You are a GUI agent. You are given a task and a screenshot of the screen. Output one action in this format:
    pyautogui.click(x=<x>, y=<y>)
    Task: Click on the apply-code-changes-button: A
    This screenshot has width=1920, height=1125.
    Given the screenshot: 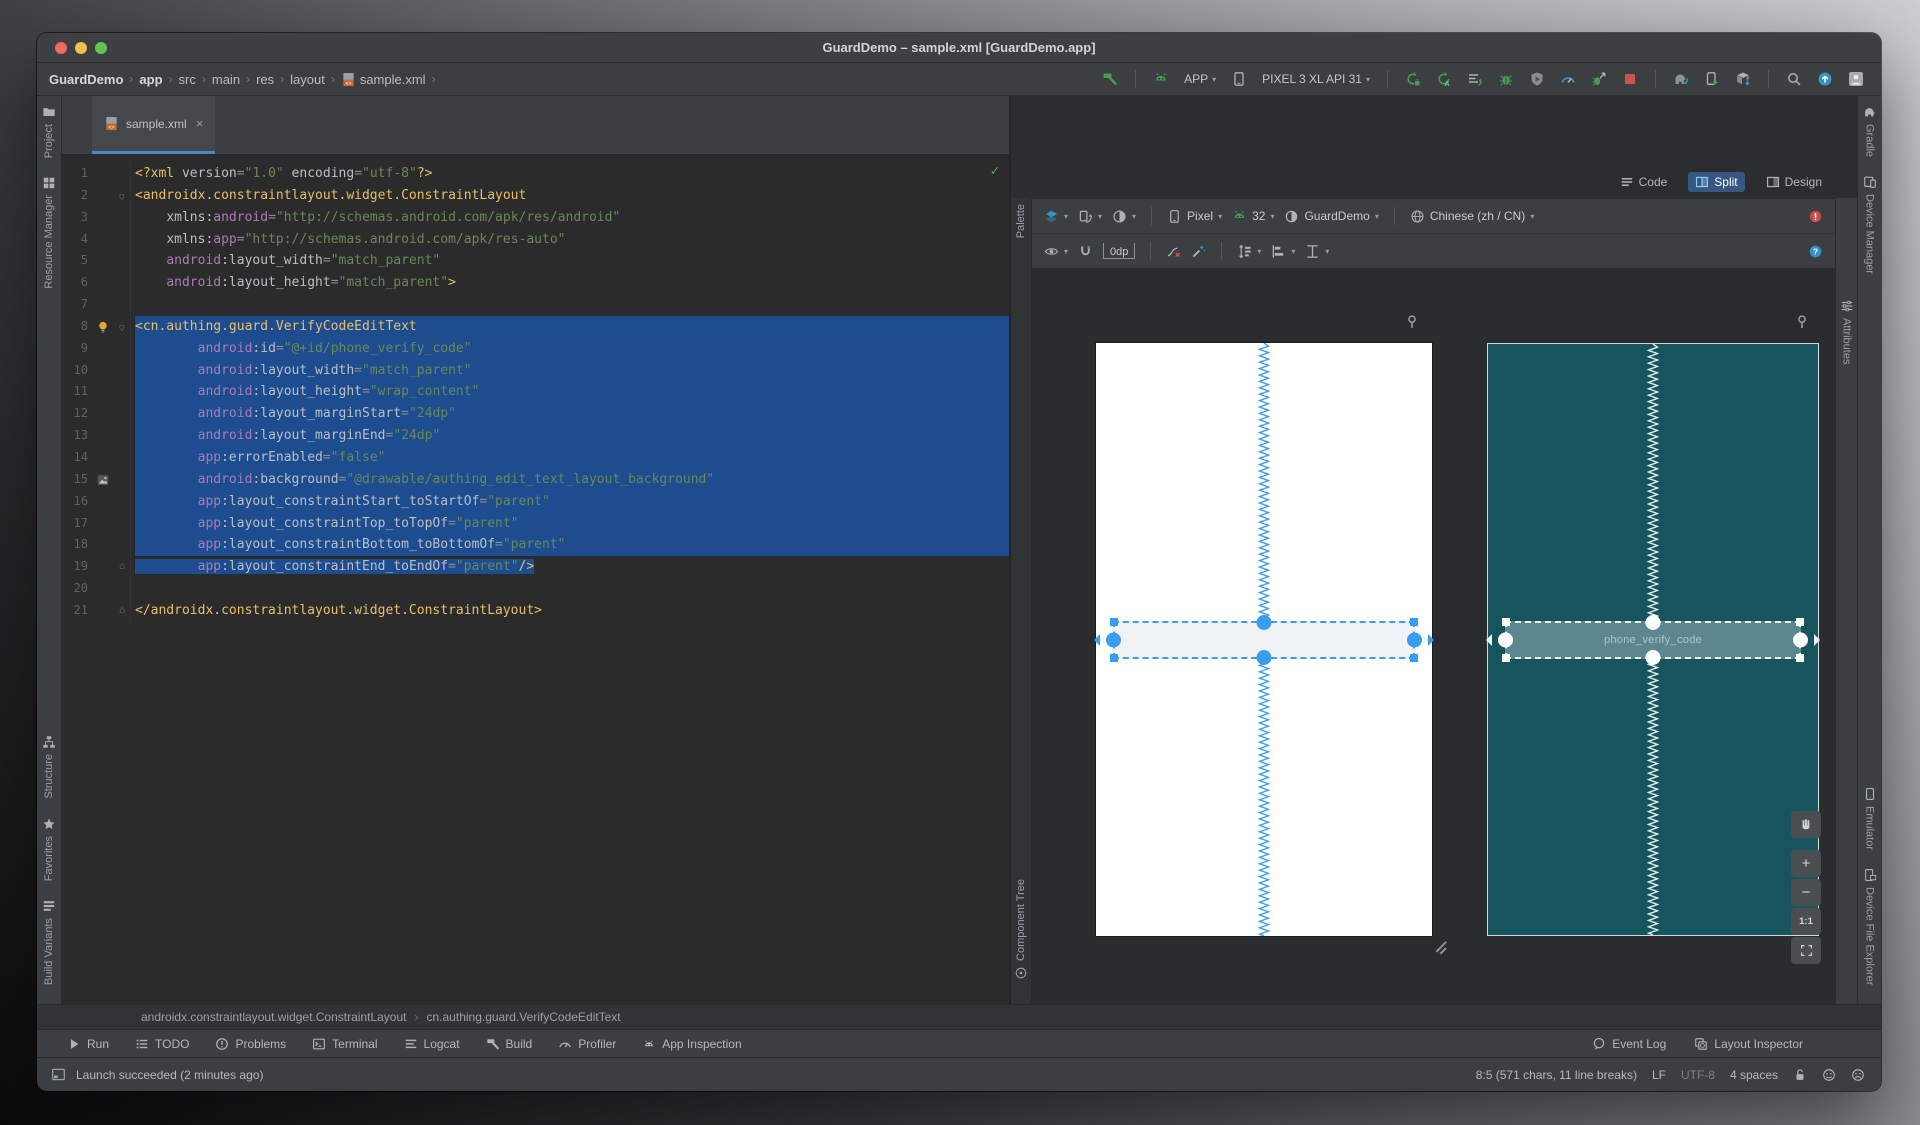 What is the action you would take?
    pyautogui.click(x=1444, y=79)
    